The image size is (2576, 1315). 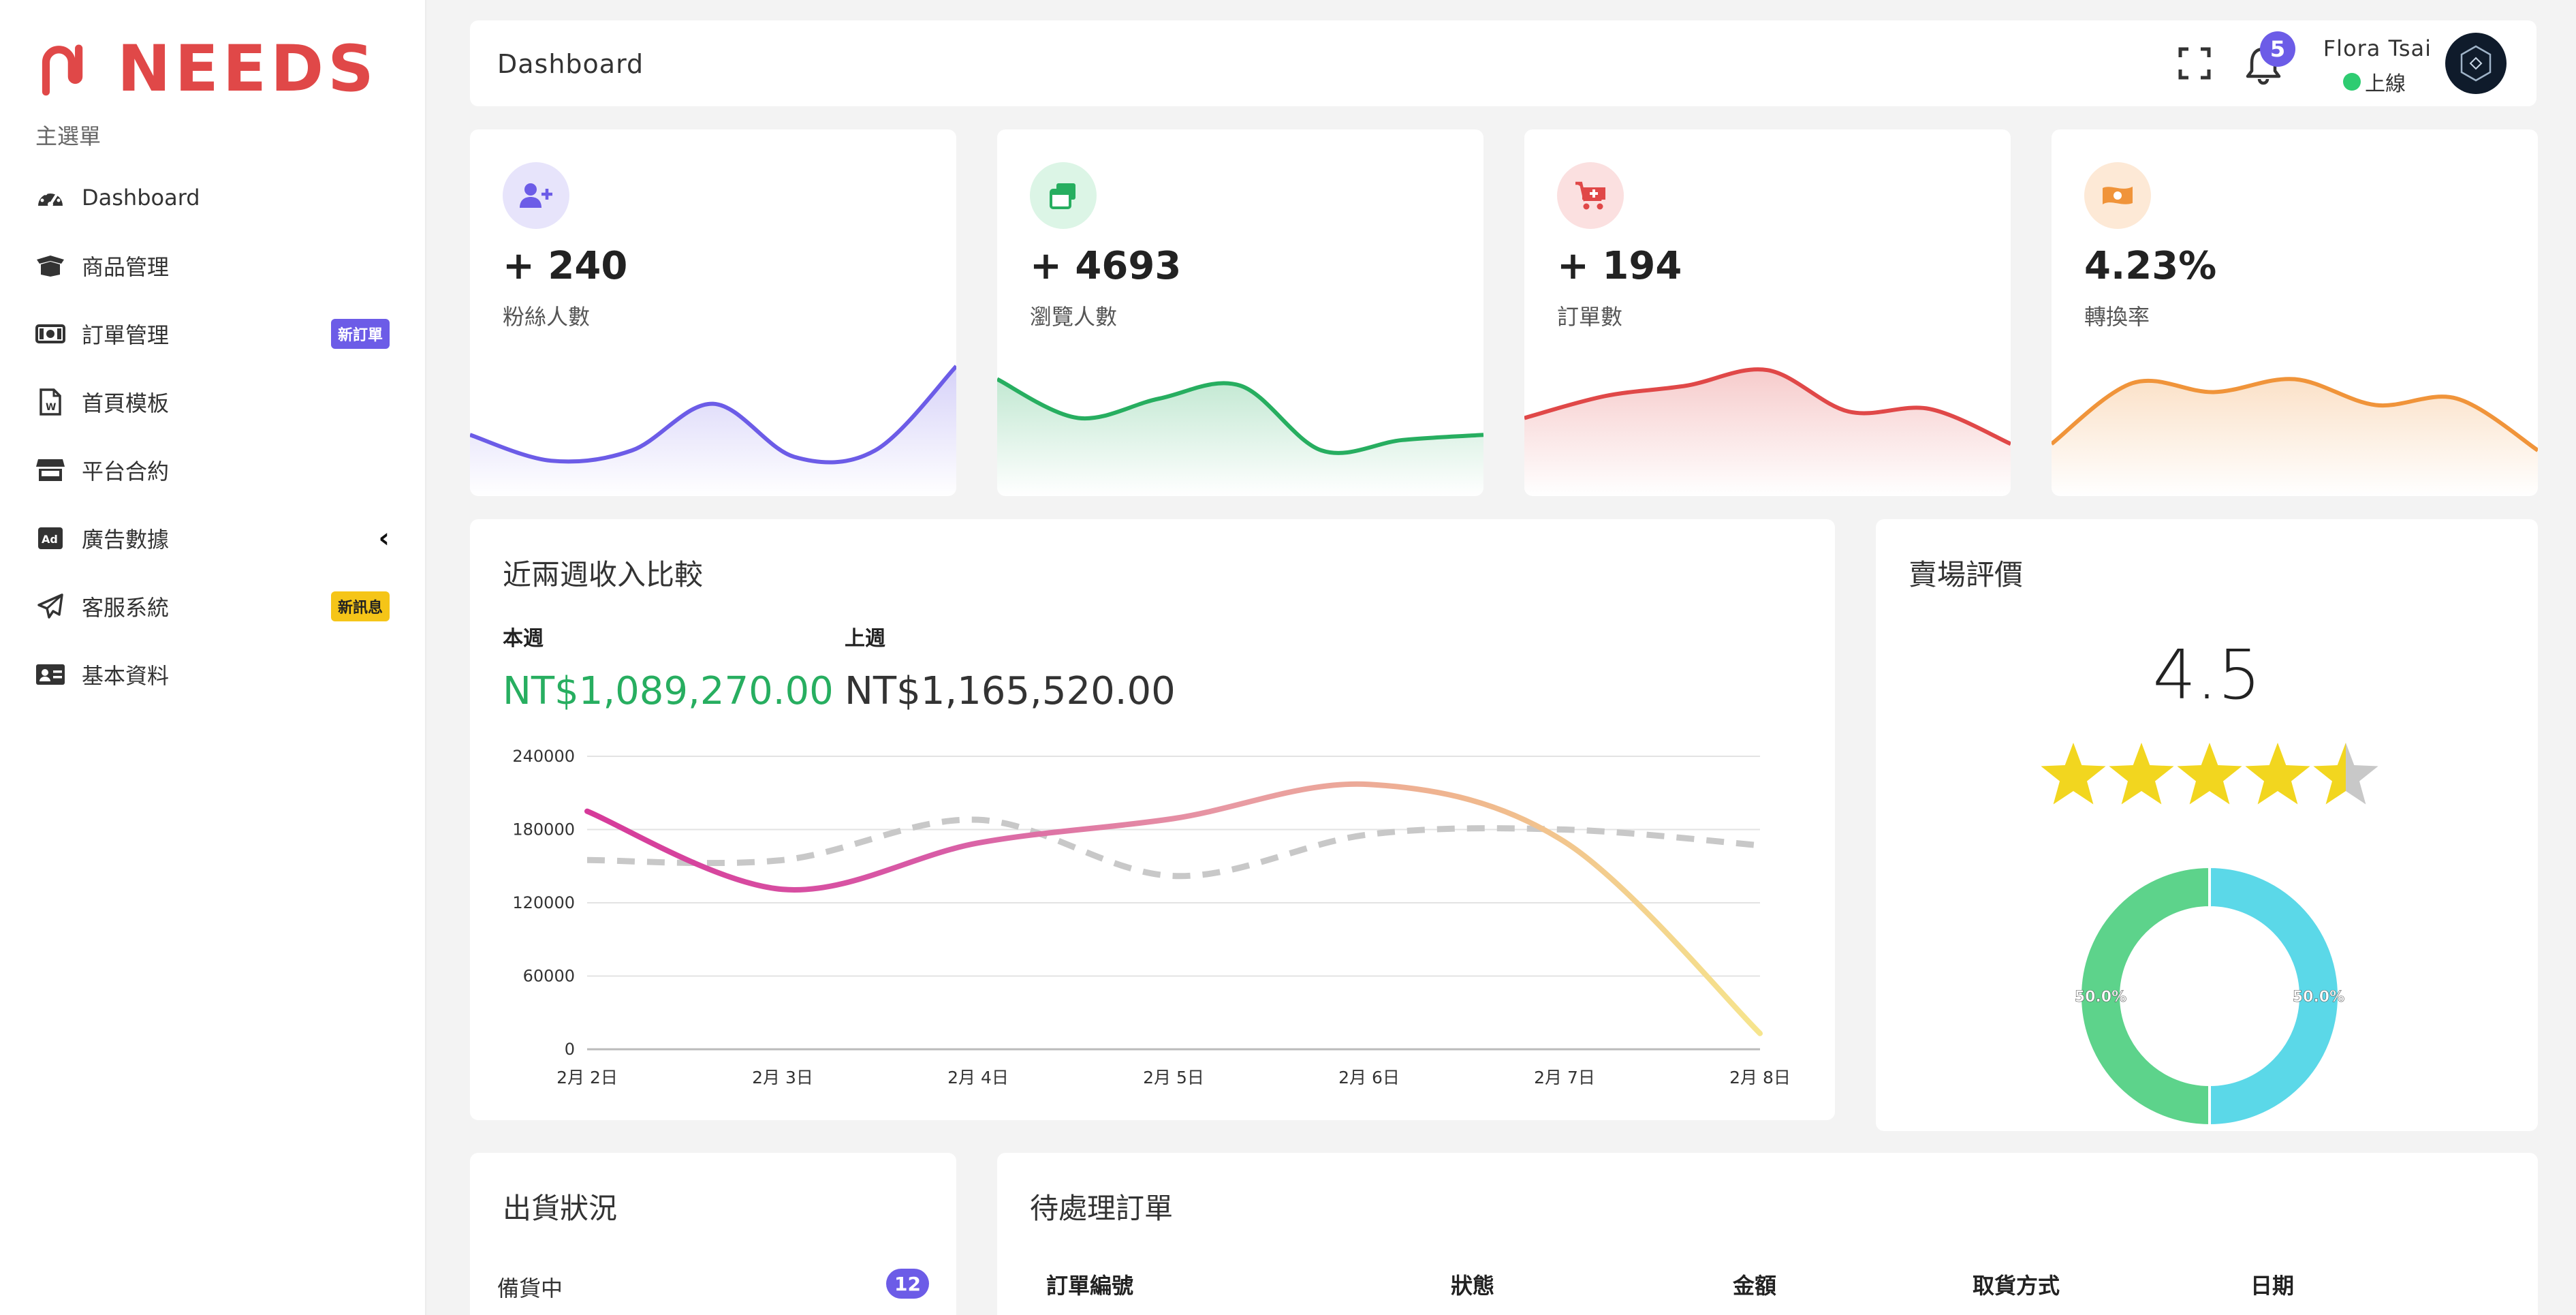 I want to click on cart-plus-icon, so click(x=1590, y=195).